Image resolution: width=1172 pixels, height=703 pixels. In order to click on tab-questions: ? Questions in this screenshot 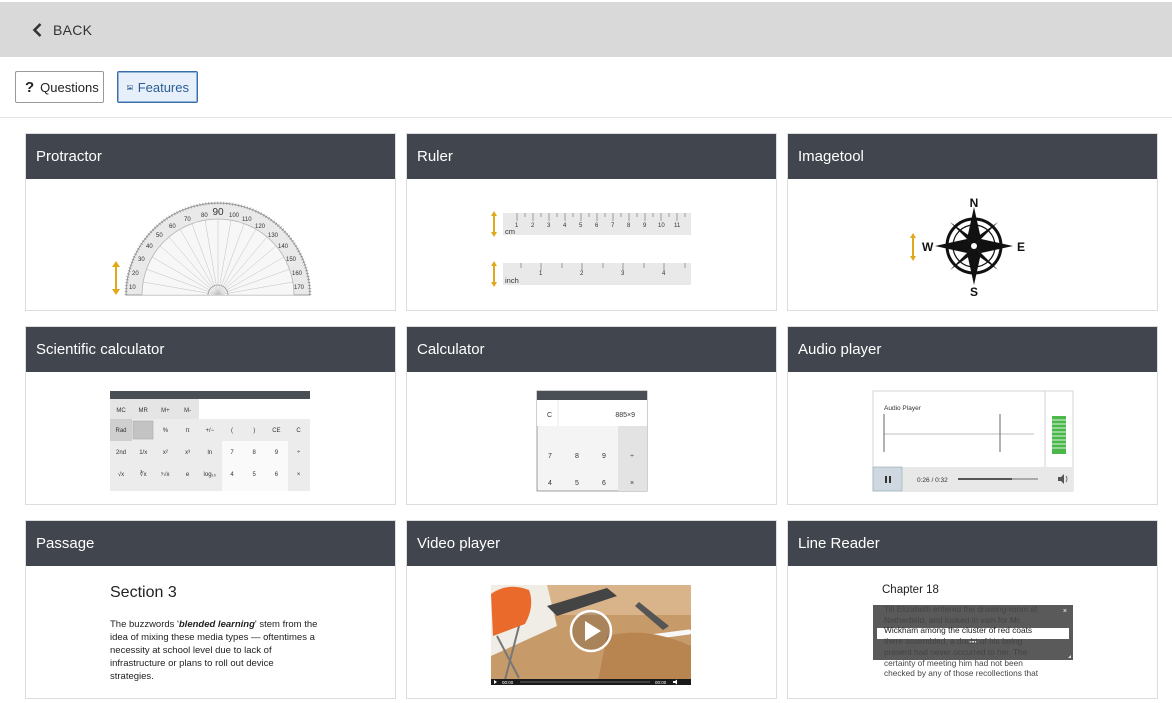, I will do `click(59, 87)`.